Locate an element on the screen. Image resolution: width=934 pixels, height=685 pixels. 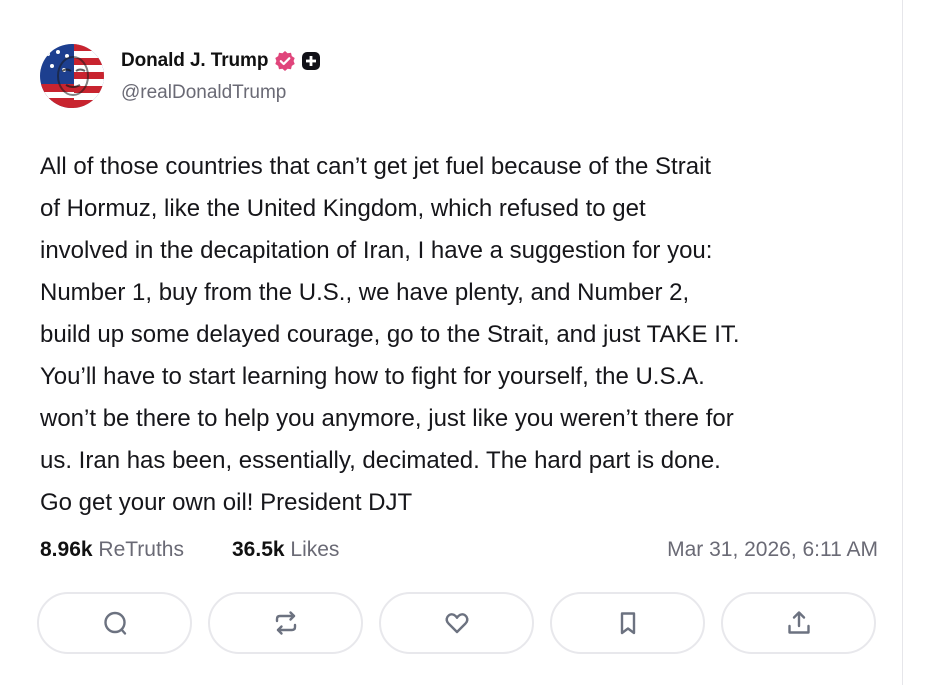
author-avatar is located at coordinates (72, 76).